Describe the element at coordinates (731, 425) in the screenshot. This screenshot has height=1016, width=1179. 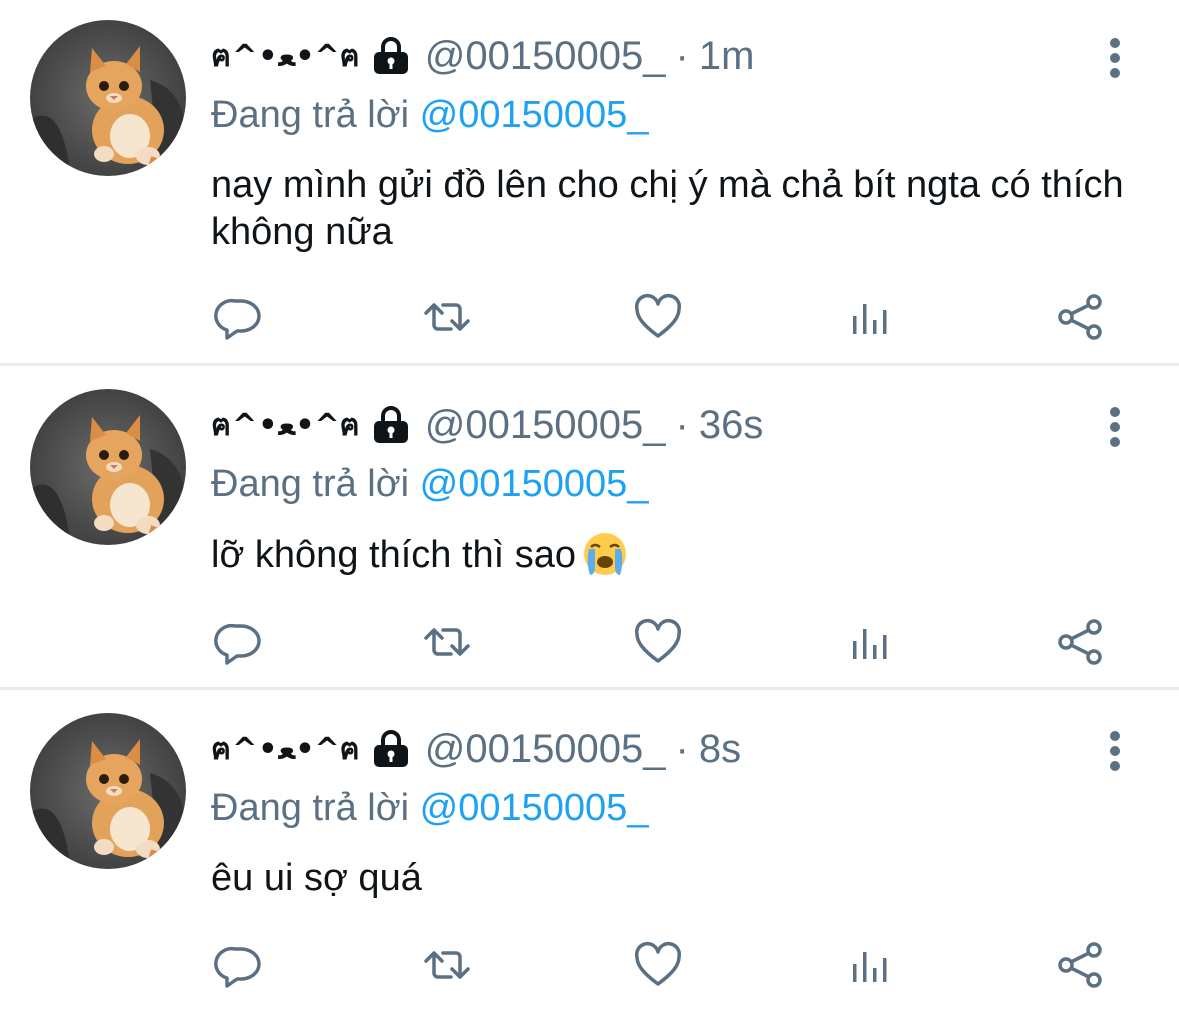
I see `timestamp: 36s` at that location.